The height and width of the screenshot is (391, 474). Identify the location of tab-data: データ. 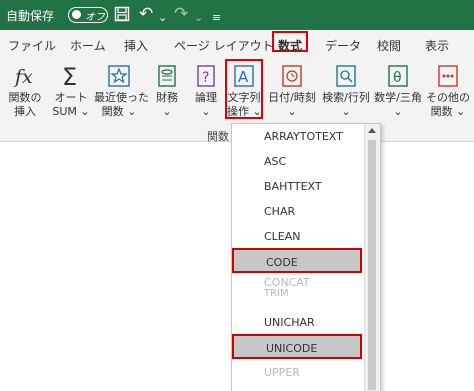
(343, 45).